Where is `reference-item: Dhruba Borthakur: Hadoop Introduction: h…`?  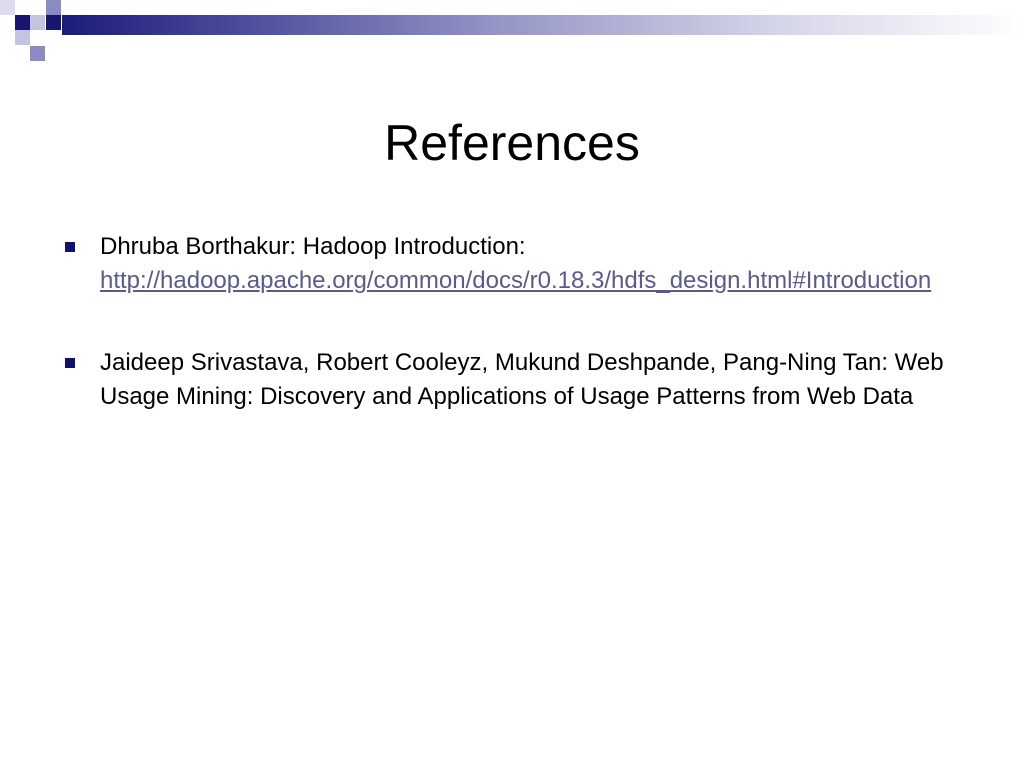
reference-item: Dhruba Borthakur: Hadoop Introduction: h… is located at coordinates (517, 264).